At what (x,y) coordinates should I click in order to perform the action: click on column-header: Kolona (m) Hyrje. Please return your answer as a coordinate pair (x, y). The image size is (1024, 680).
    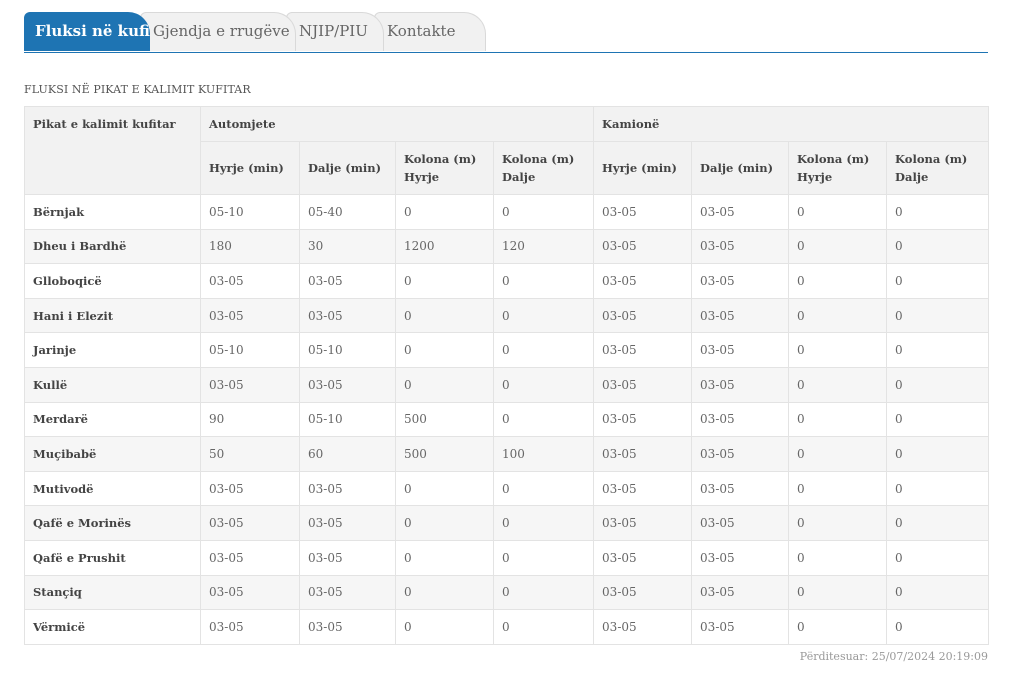
    Looking at the image, I should click on (444, 168).